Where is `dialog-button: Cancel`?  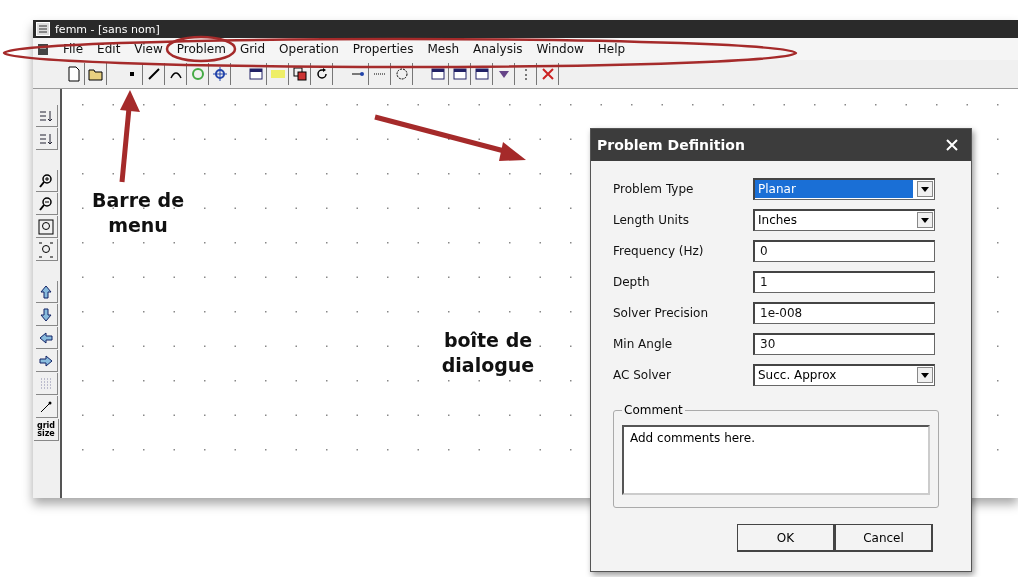 dialog-button: Cancel is located at coordinates (884, 538).